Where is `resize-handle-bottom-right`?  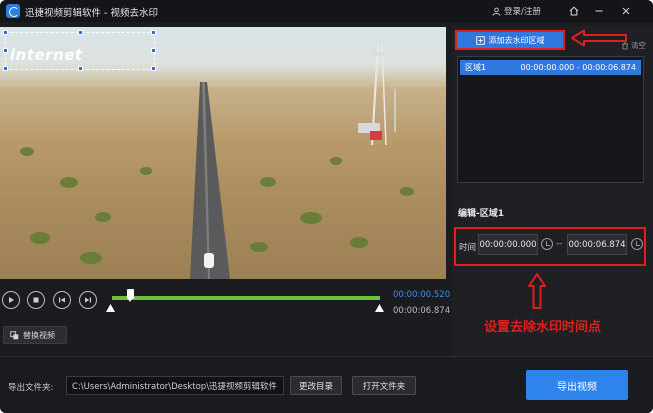
resize-handle-bottom-right is located at coordinates (153, 68).